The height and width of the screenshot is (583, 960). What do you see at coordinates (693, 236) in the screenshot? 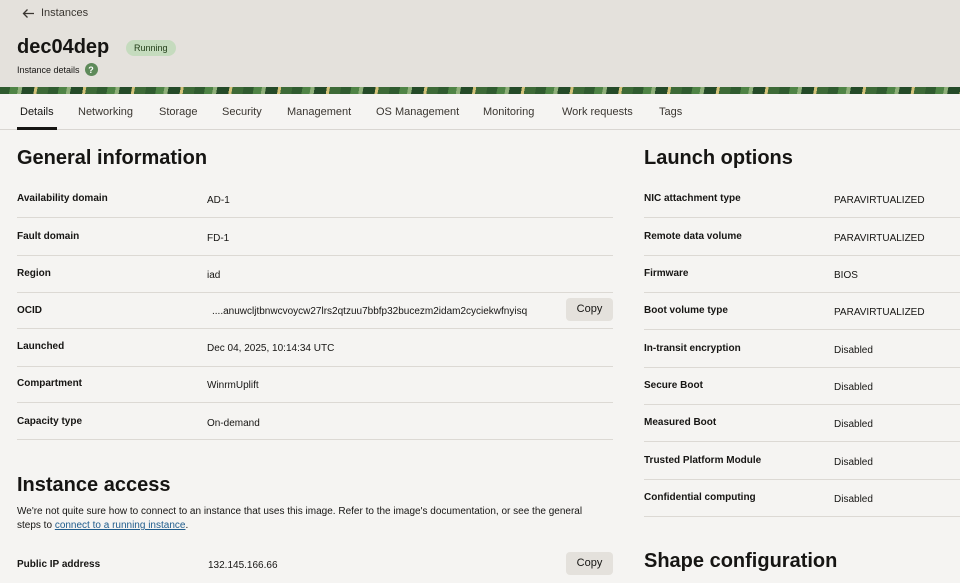
I see `remote-data-volume-label: Remote data volume` at bounding box center [693, 236].